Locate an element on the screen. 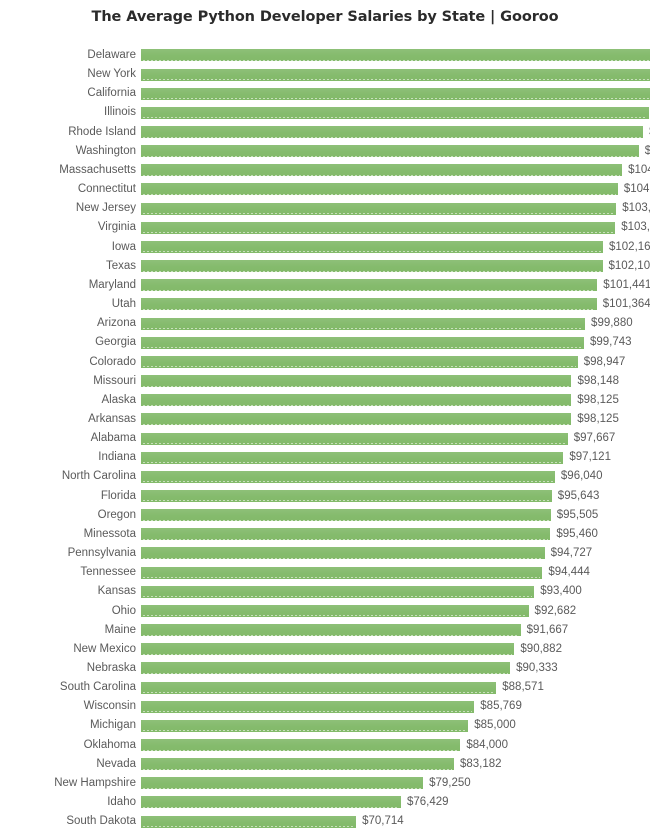 Image resolution: width=650 pixels, height=832 pixels. value-label: $90,882 is located at coordinates (541, 648).